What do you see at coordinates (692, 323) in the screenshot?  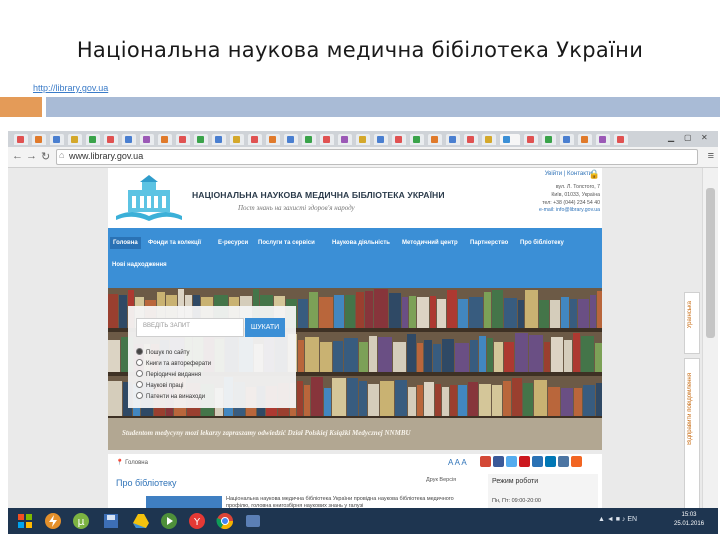 I see `language-side-tab: Ураїнська` at bounding box center [692, 323].